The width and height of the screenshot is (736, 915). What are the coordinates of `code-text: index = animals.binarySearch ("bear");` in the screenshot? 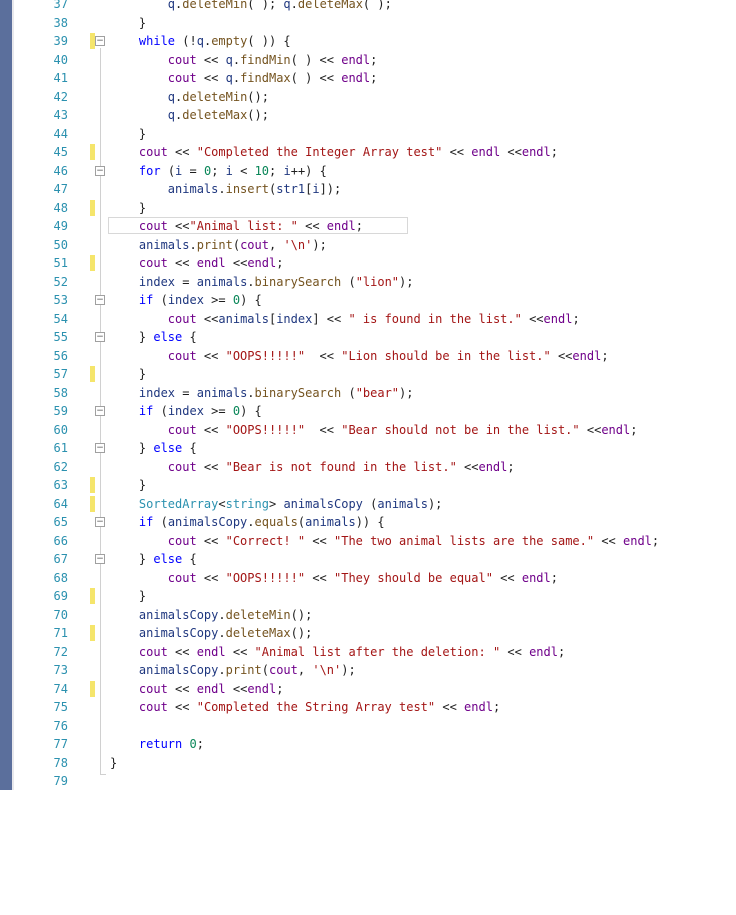 It's located at (262, 393).